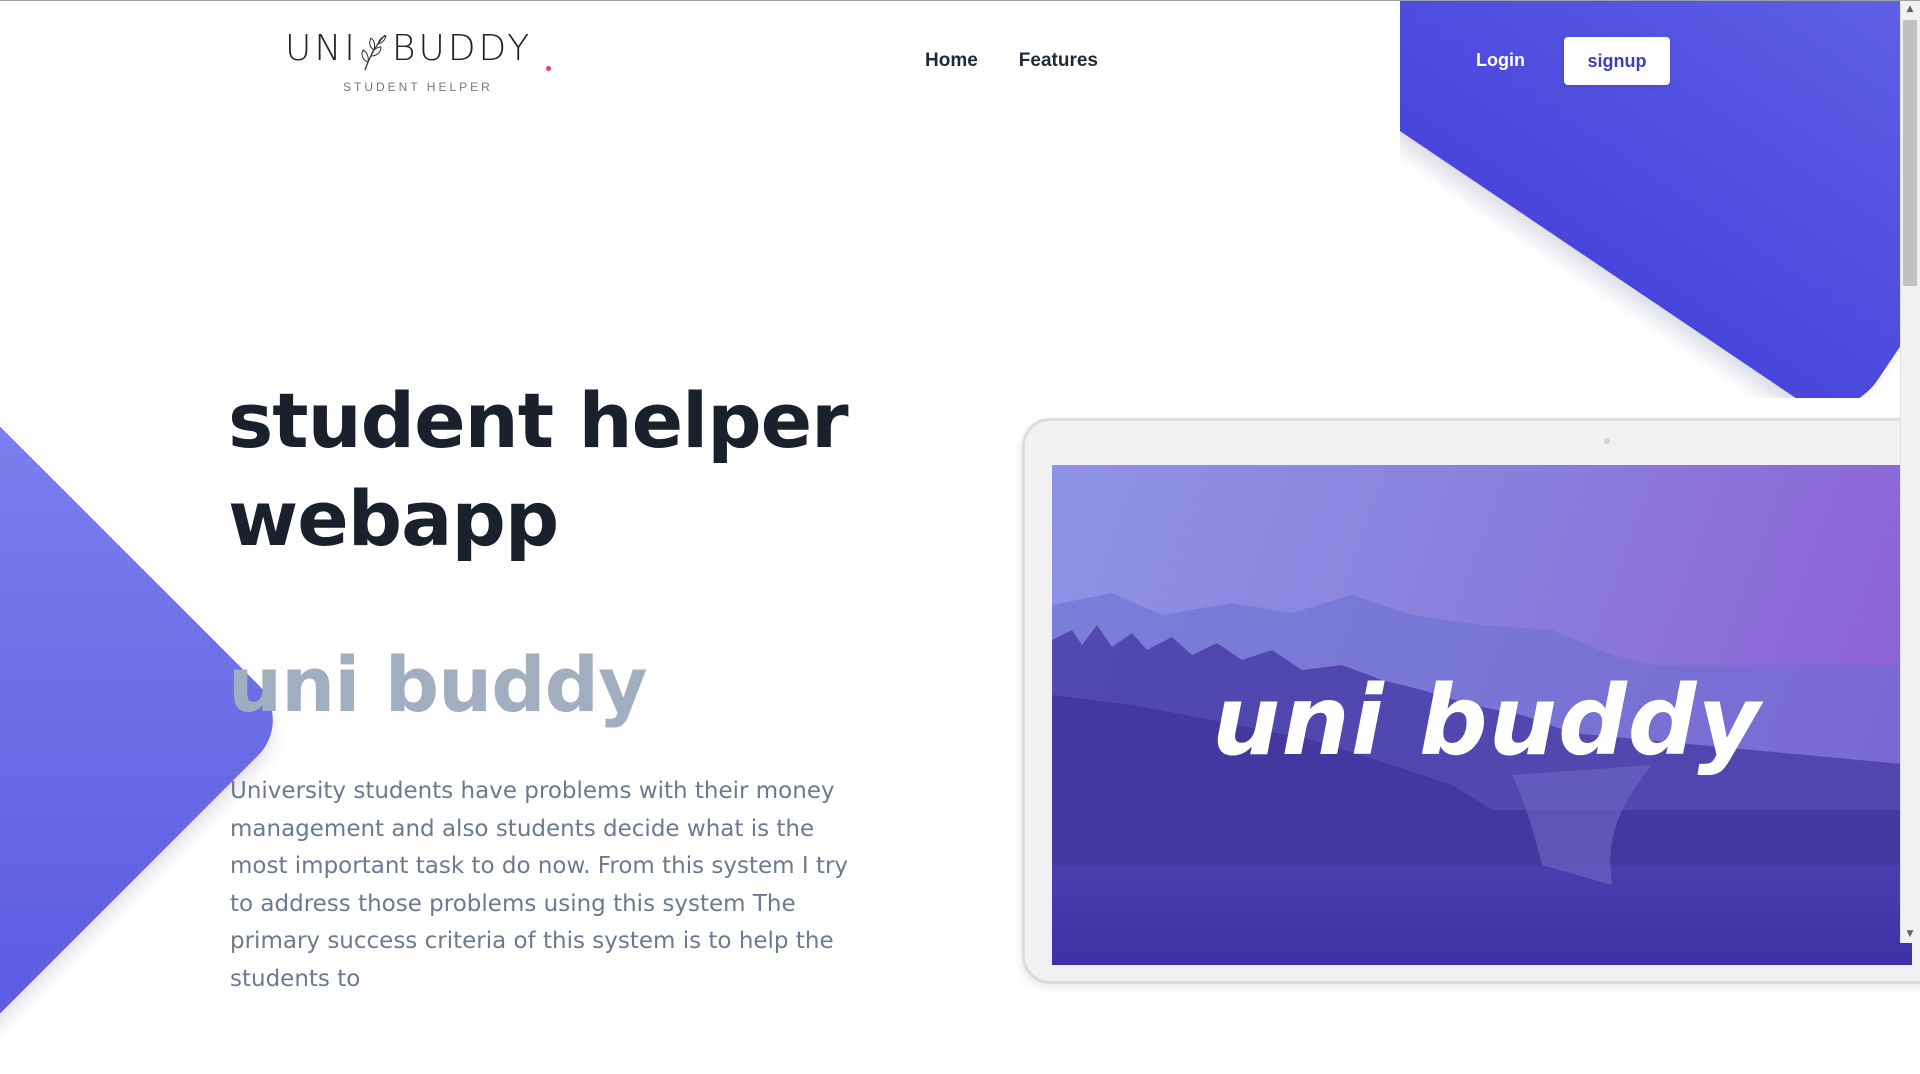  Describe the element at coordinates (548, 68) in the screenshot. I see `logo-dot` at that location.